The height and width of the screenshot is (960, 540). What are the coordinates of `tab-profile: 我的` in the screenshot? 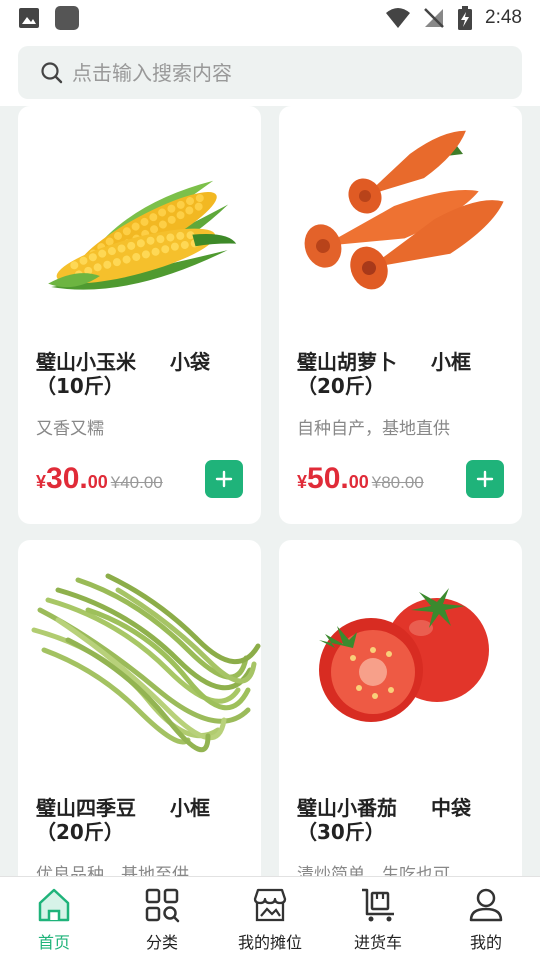 It's located at (486, 918).